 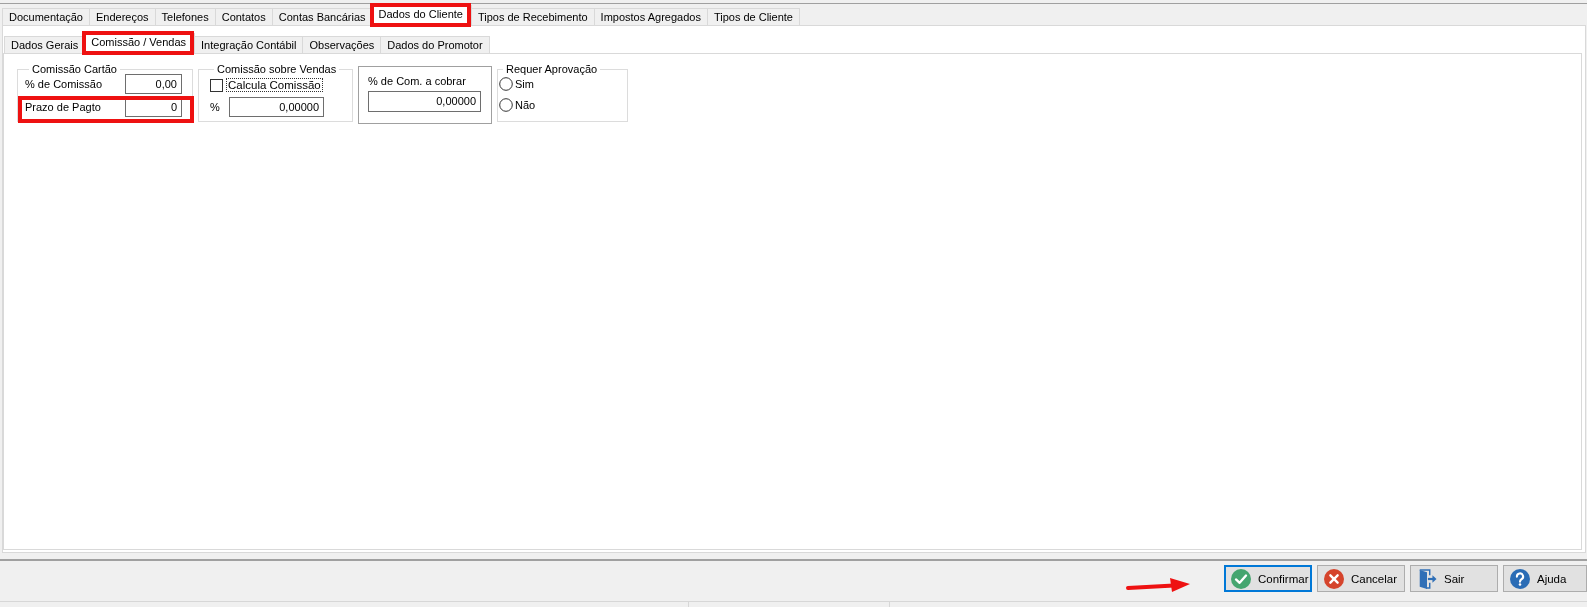 What do you see at coordinates (1268, 578) in the screenshot?
I see `confirm-button: Confirmar` at bounding box center [1268, 578].